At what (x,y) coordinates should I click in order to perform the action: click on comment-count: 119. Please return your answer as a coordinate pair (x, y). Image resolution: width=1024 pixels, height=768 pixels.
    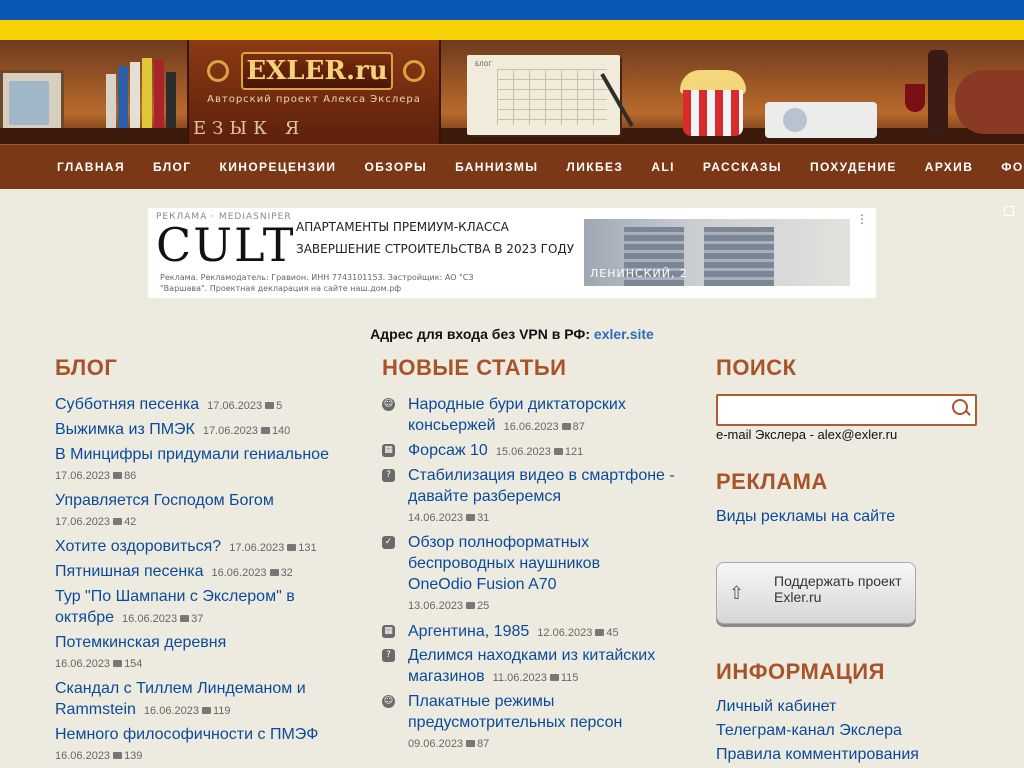
    Looking at the image, I should click on (221, 711).